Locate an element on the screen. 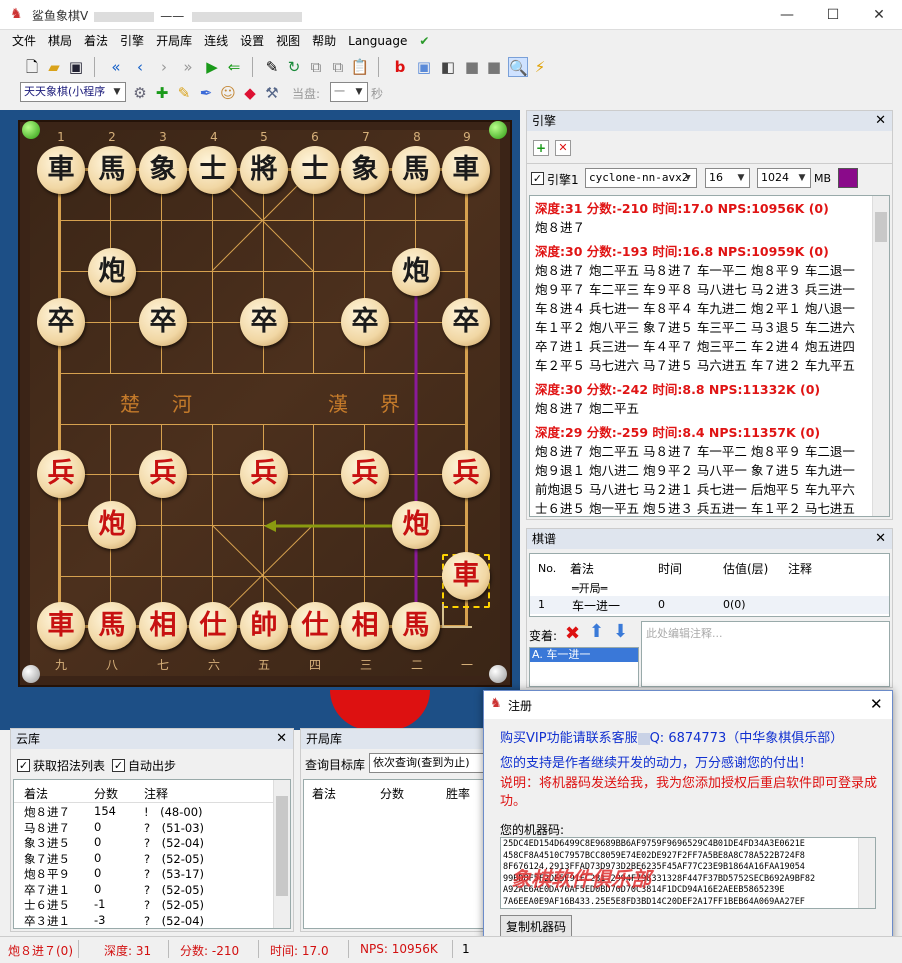 This screenshot has width=902, height=963. menu-engine: 引擎 is located at coordinates (132, 40).